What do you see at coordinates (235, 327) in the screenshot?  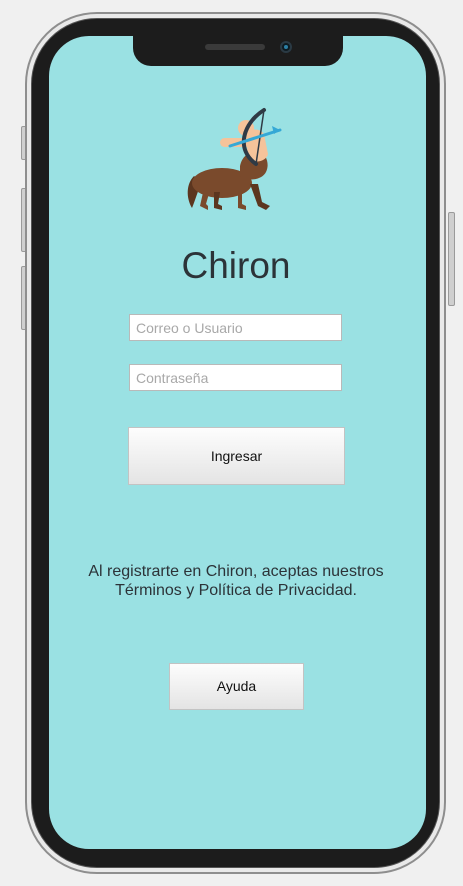 I see `username-input` at bounding box center [235, 327].